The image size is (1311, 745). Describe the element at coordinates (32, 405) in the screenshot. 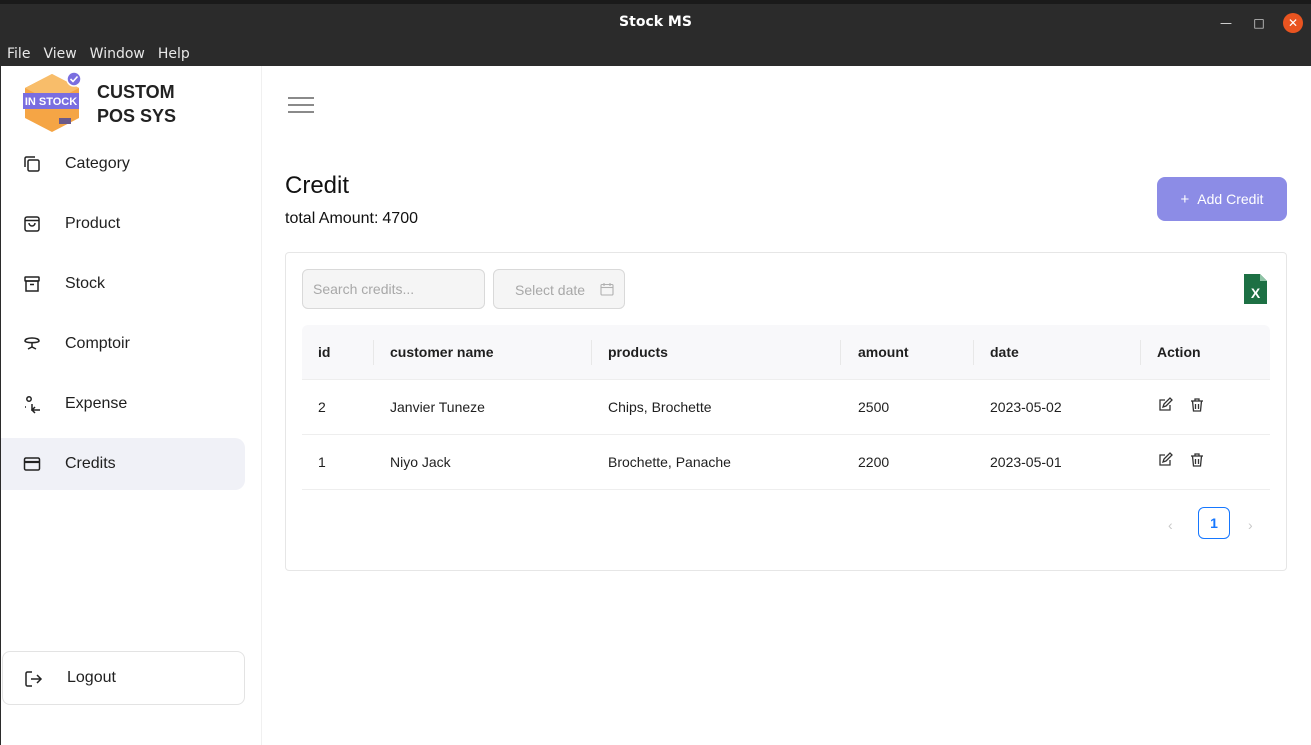

I see `expense-icon` at that location.